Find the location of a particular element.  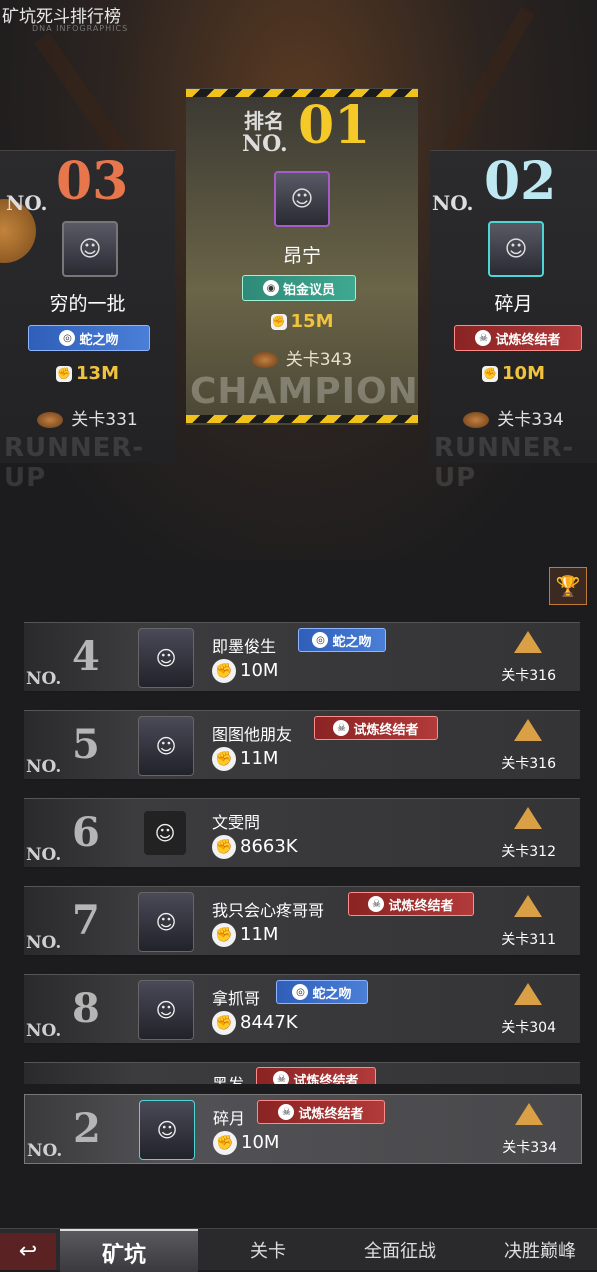

player-name: 黑发 is located at coordinates (228, 1077).